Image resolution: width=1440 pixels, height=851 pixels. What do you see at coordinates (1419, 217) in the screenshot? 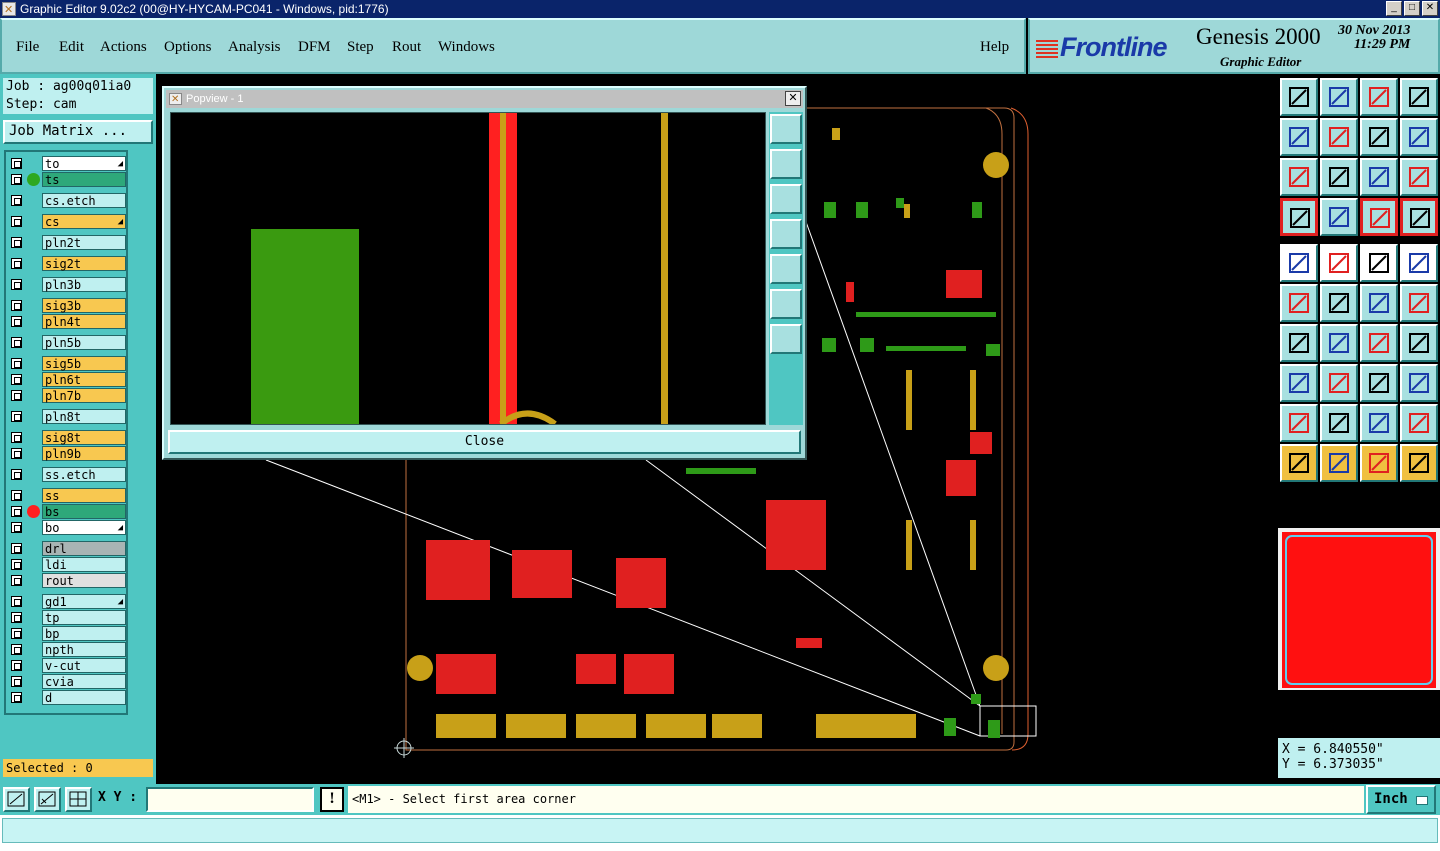
I see `select-red2-button` at bounding box center [1419, 217].